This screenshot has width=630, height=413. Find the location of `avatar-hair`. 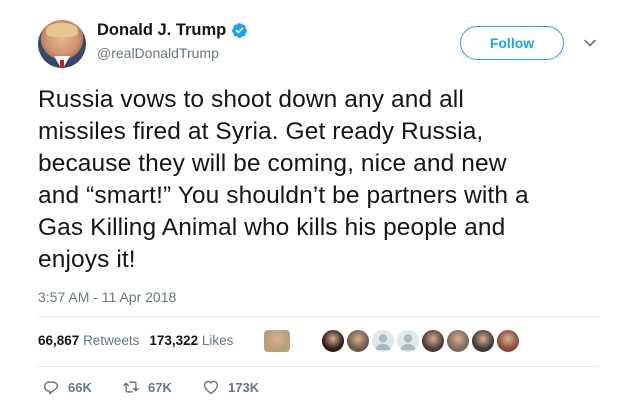

avatar-hair is located at coordinates (62, 30).